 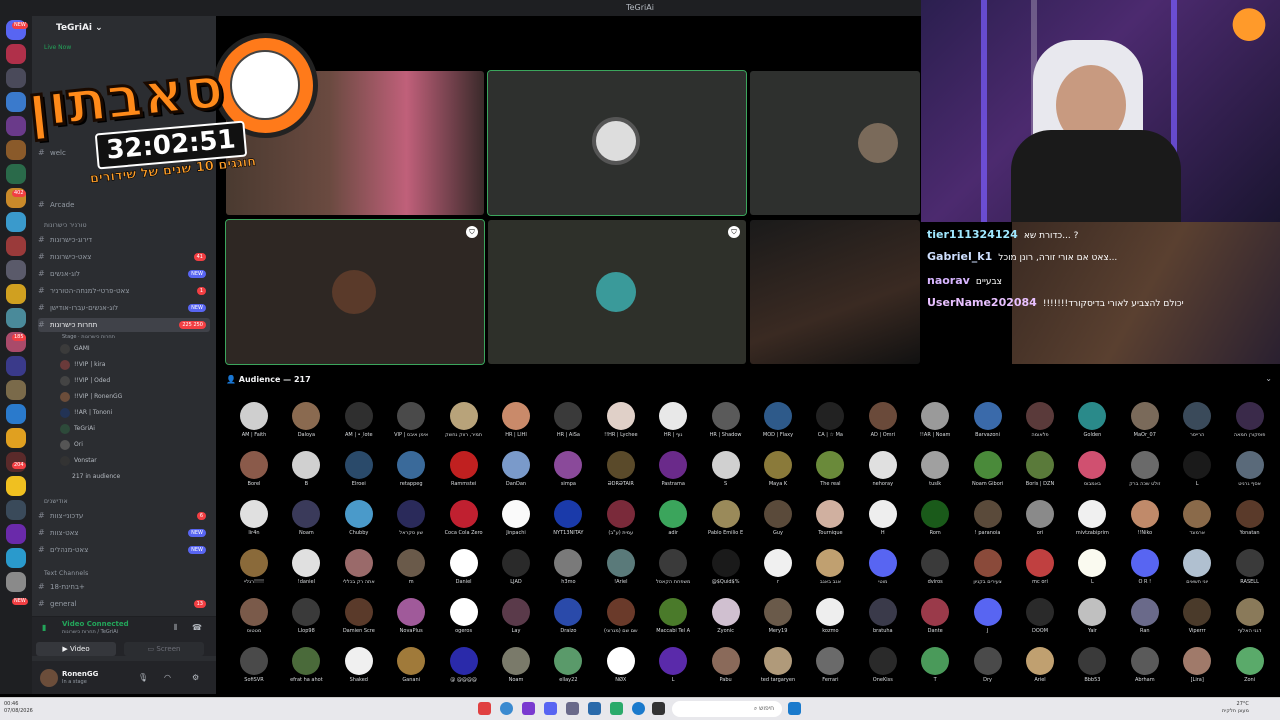 What do you see at coordinates (617, 143) in the screenshot?
I see `video-tile` at bounding box center [617, 143].